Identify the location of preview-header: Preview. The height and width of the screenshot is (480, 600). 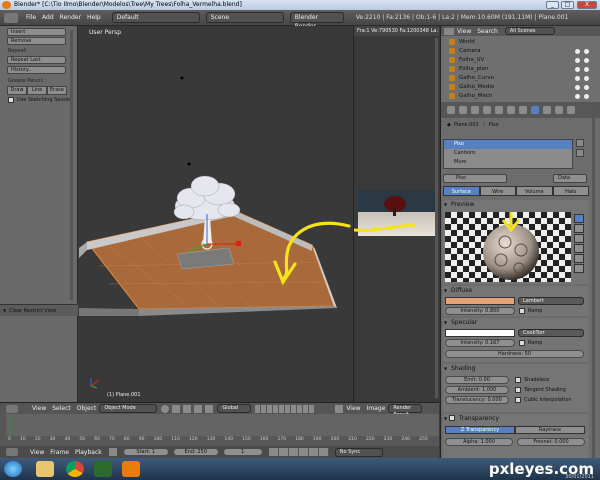
(516, 204).